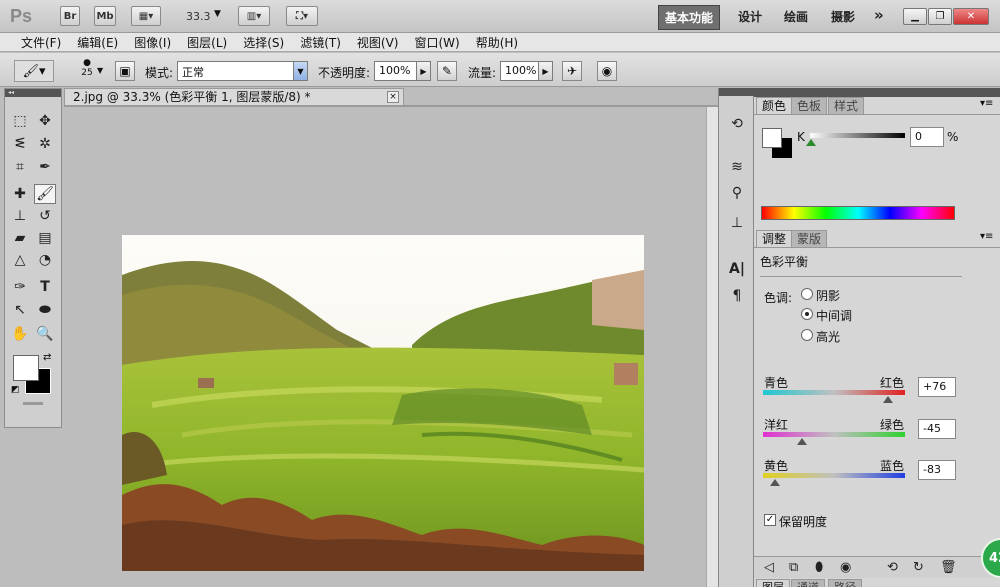 This screenshot has width=1000, height=587. Describe the element at coordinates (607, 71) in the screenshot. I see `tablet-size-button: ◉` at that location.